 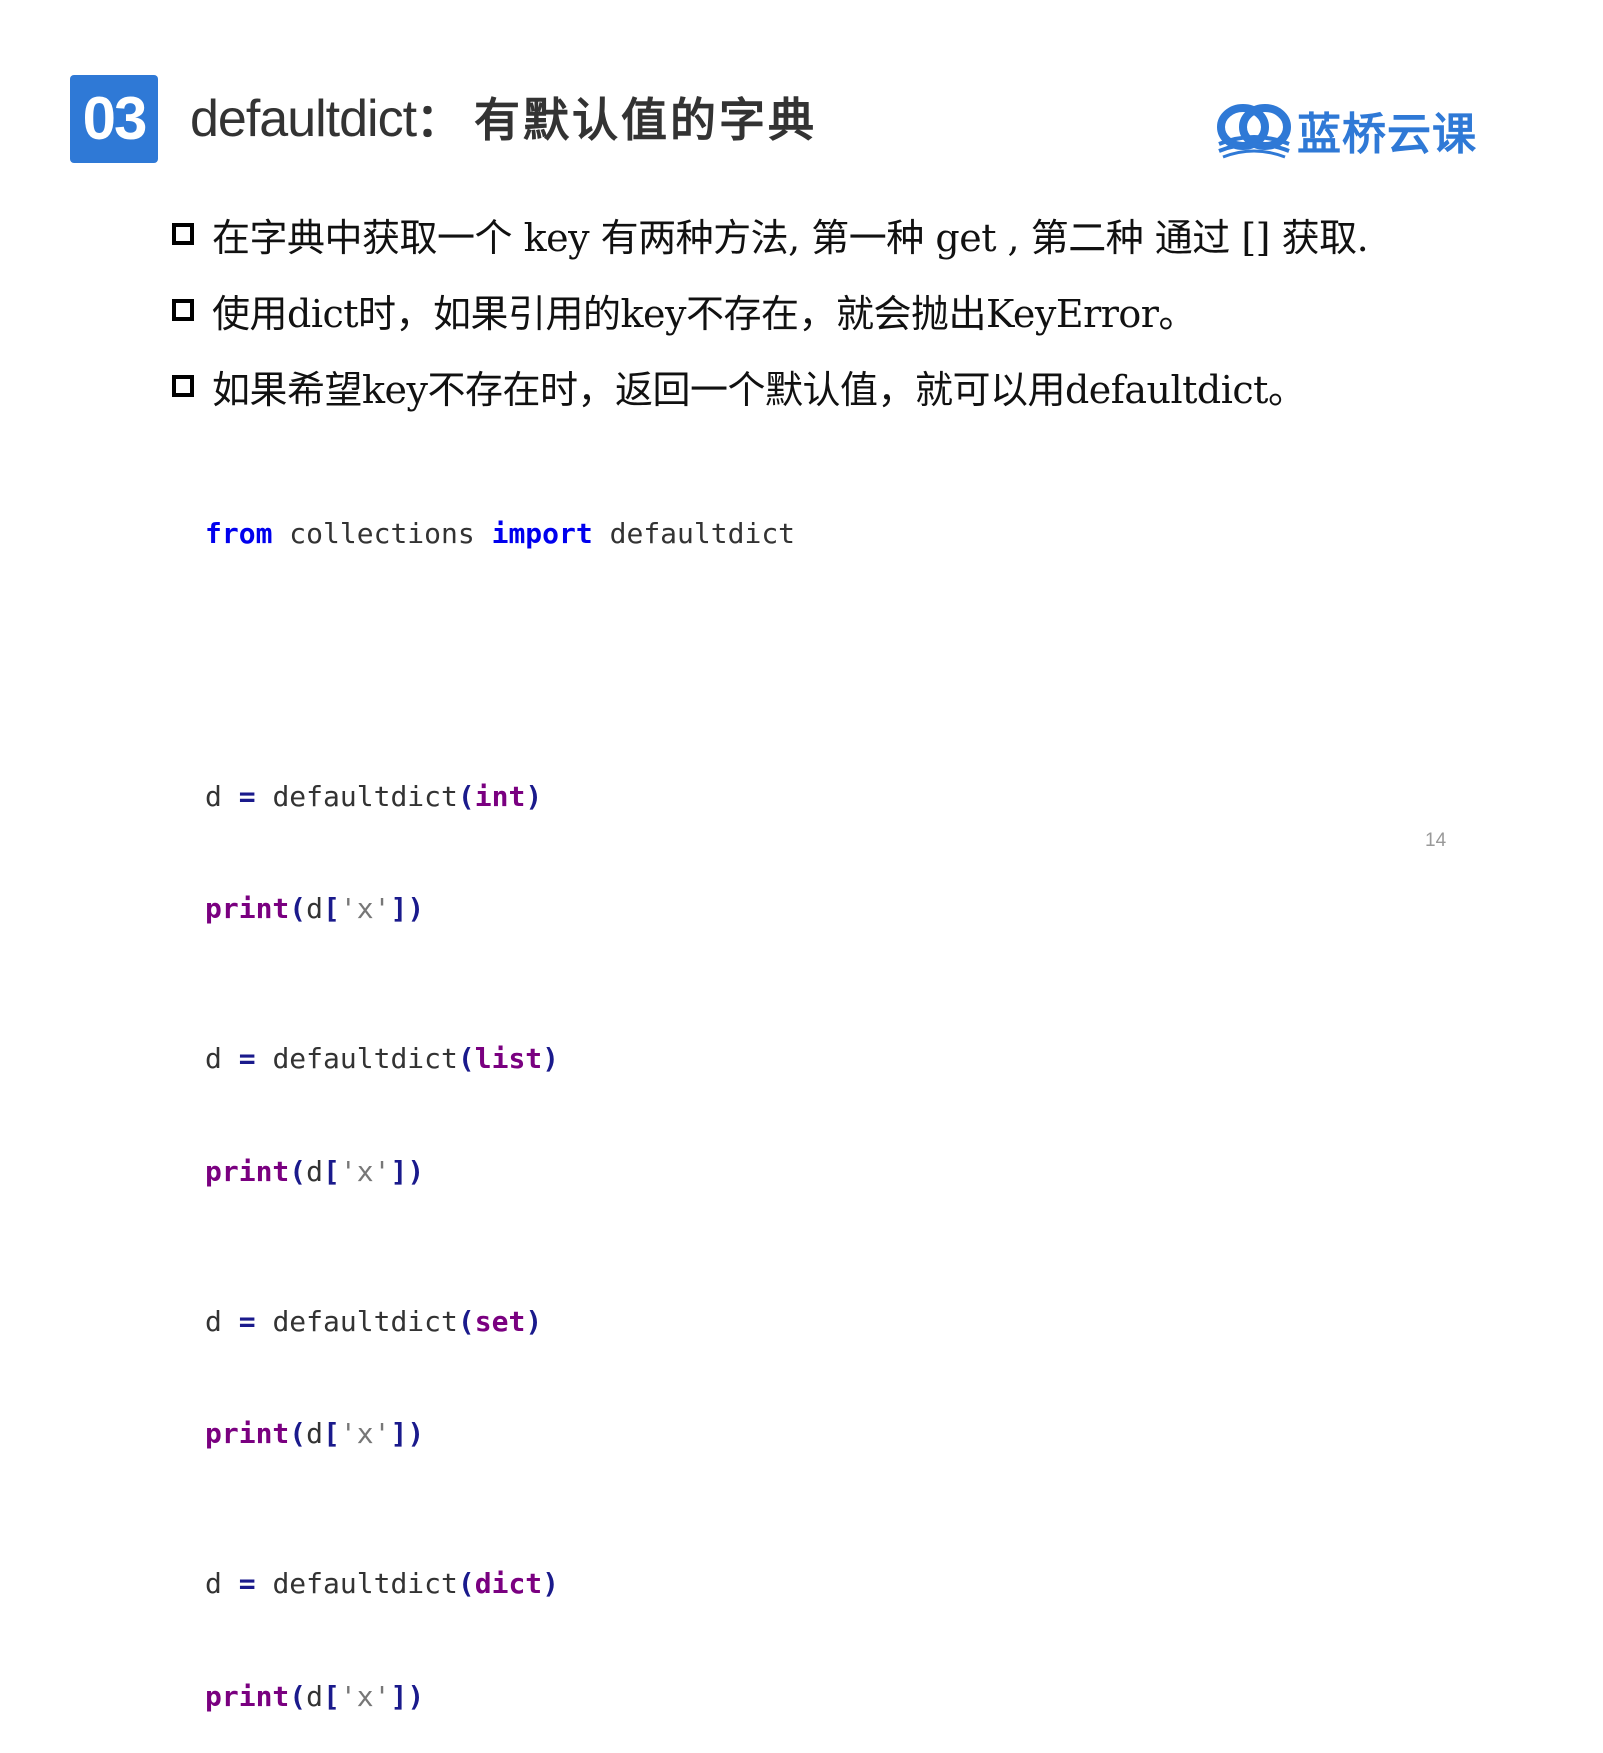 I want to click on code-line: d = defaultdict(list), so click(x=500, y=1059).